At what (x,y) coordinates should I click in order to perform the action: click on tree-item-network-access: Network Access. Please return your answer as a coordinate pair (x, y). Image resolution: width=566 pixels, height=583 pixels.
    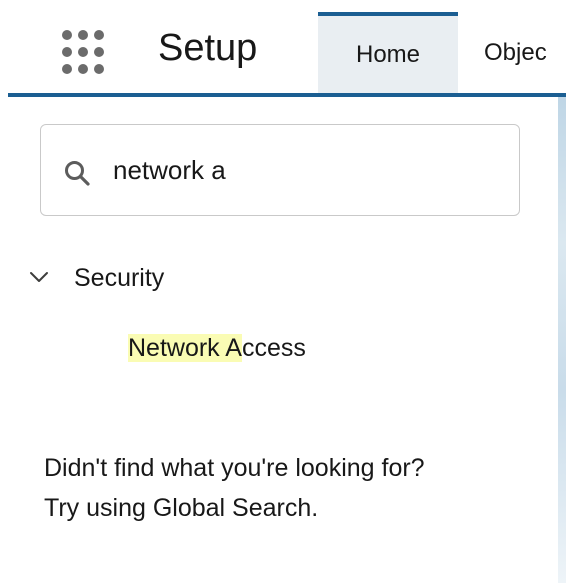
    Looking at the image, I should click on (217, 348).